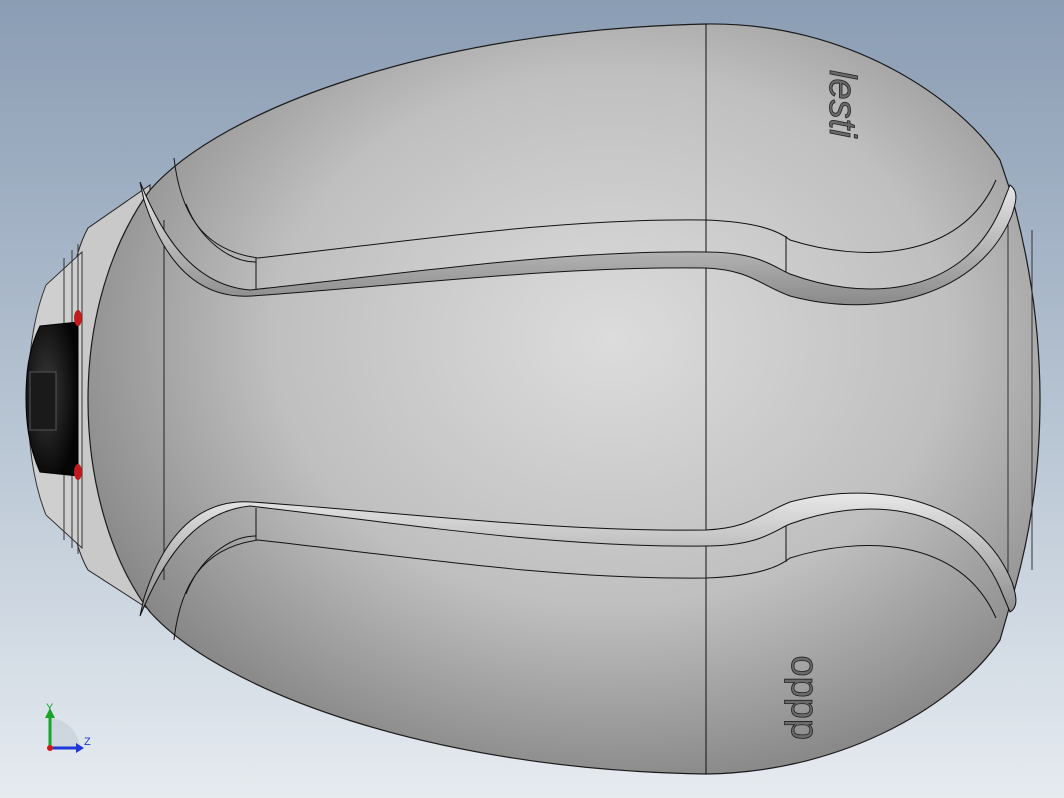  Describe the element at coordinates (842, 104) in the screenshot. I see `engraved-text-top: lesti` at that location.